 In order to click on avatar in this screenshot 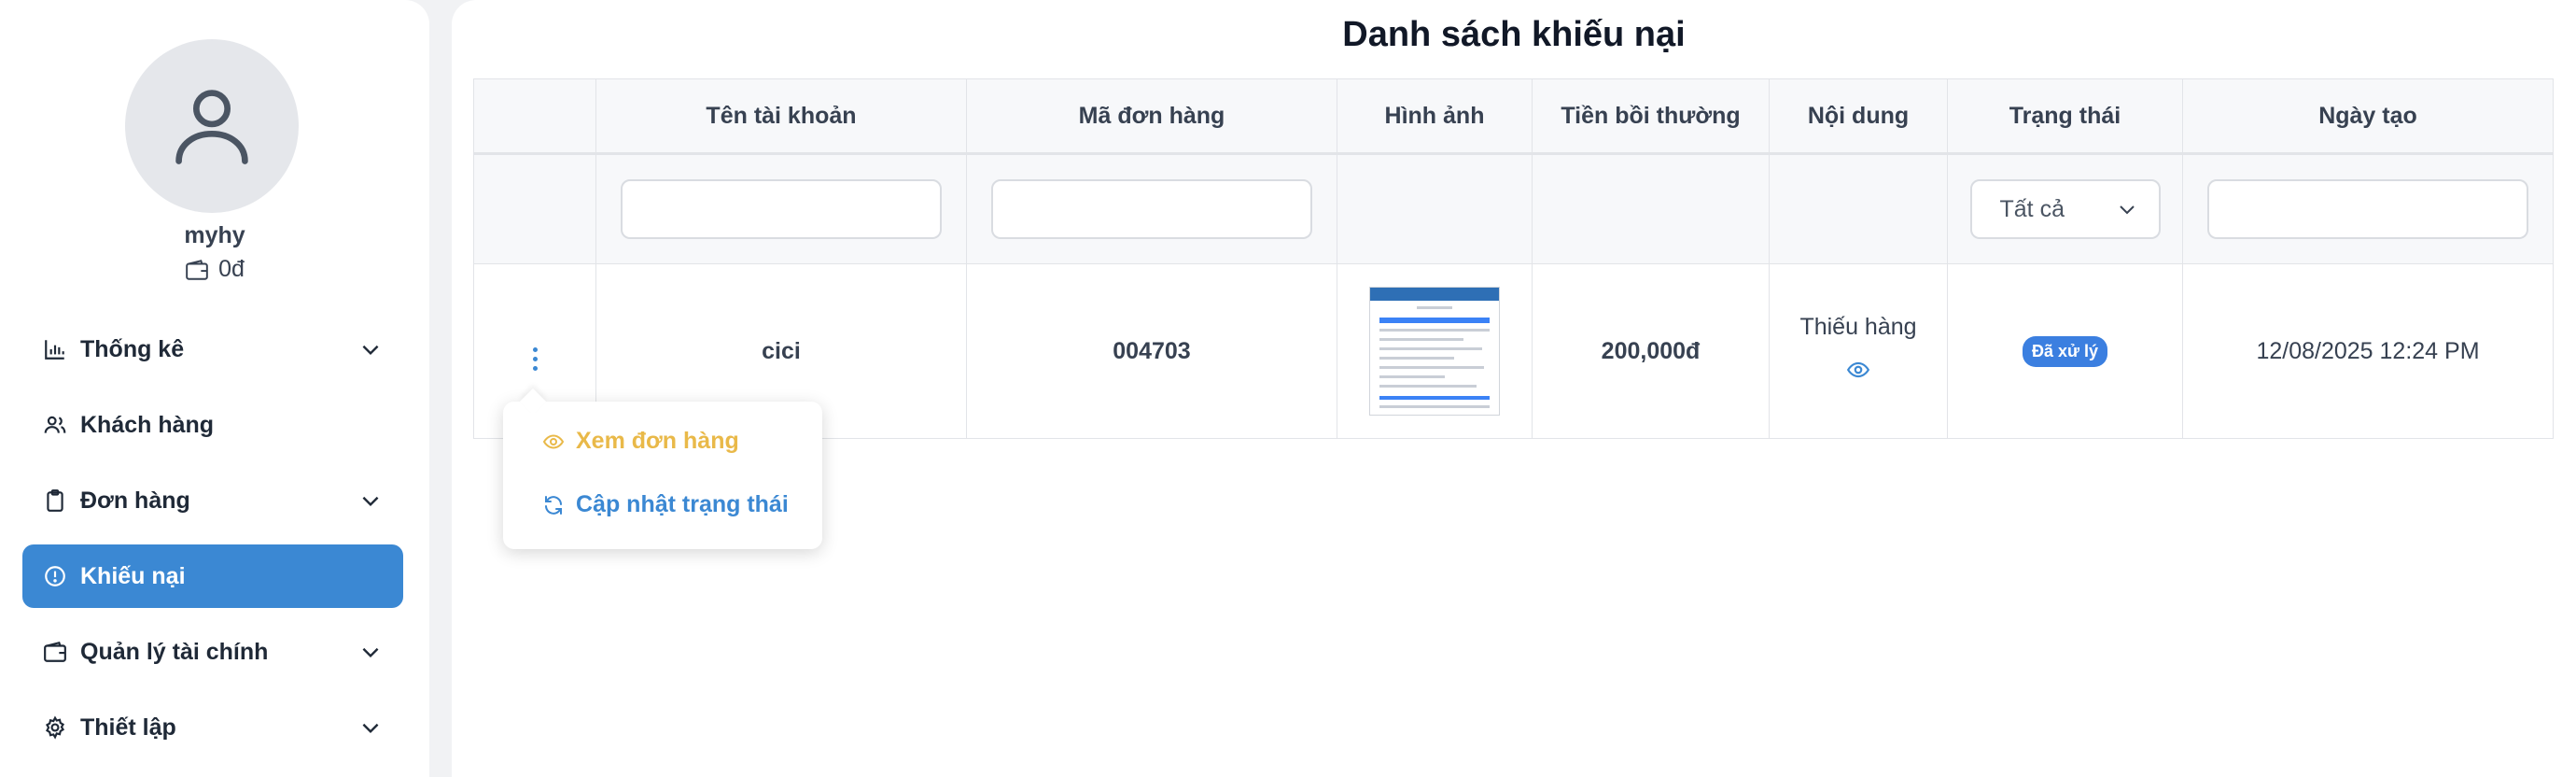, I will do `click(212, 126)`.